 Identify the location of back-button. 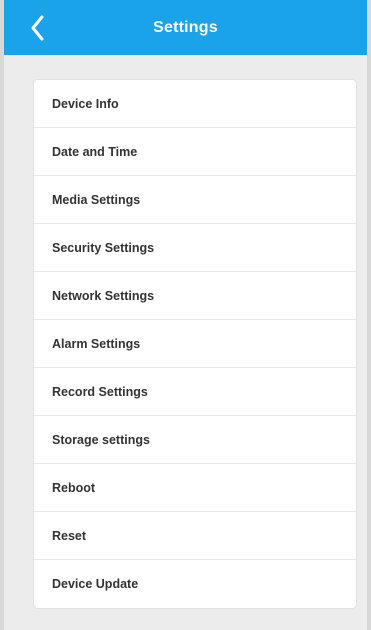
(38, 28).